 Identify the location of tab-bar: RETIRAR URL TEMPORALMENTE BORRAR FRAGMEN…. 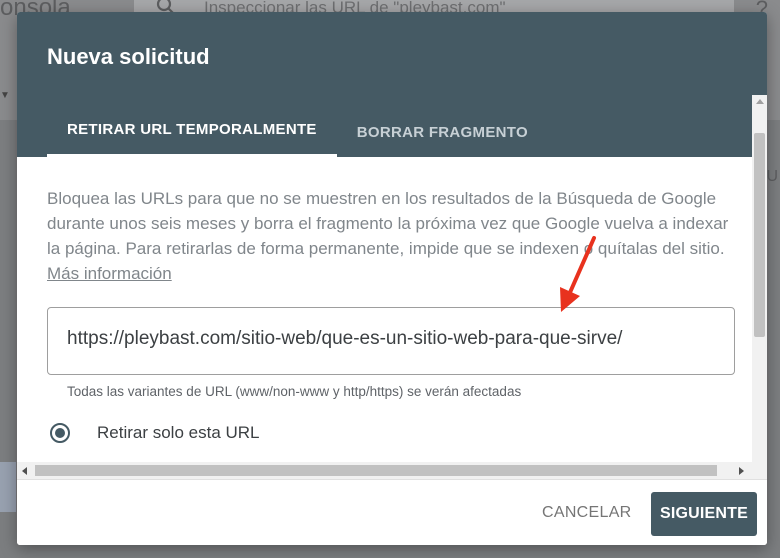
(297, 132).